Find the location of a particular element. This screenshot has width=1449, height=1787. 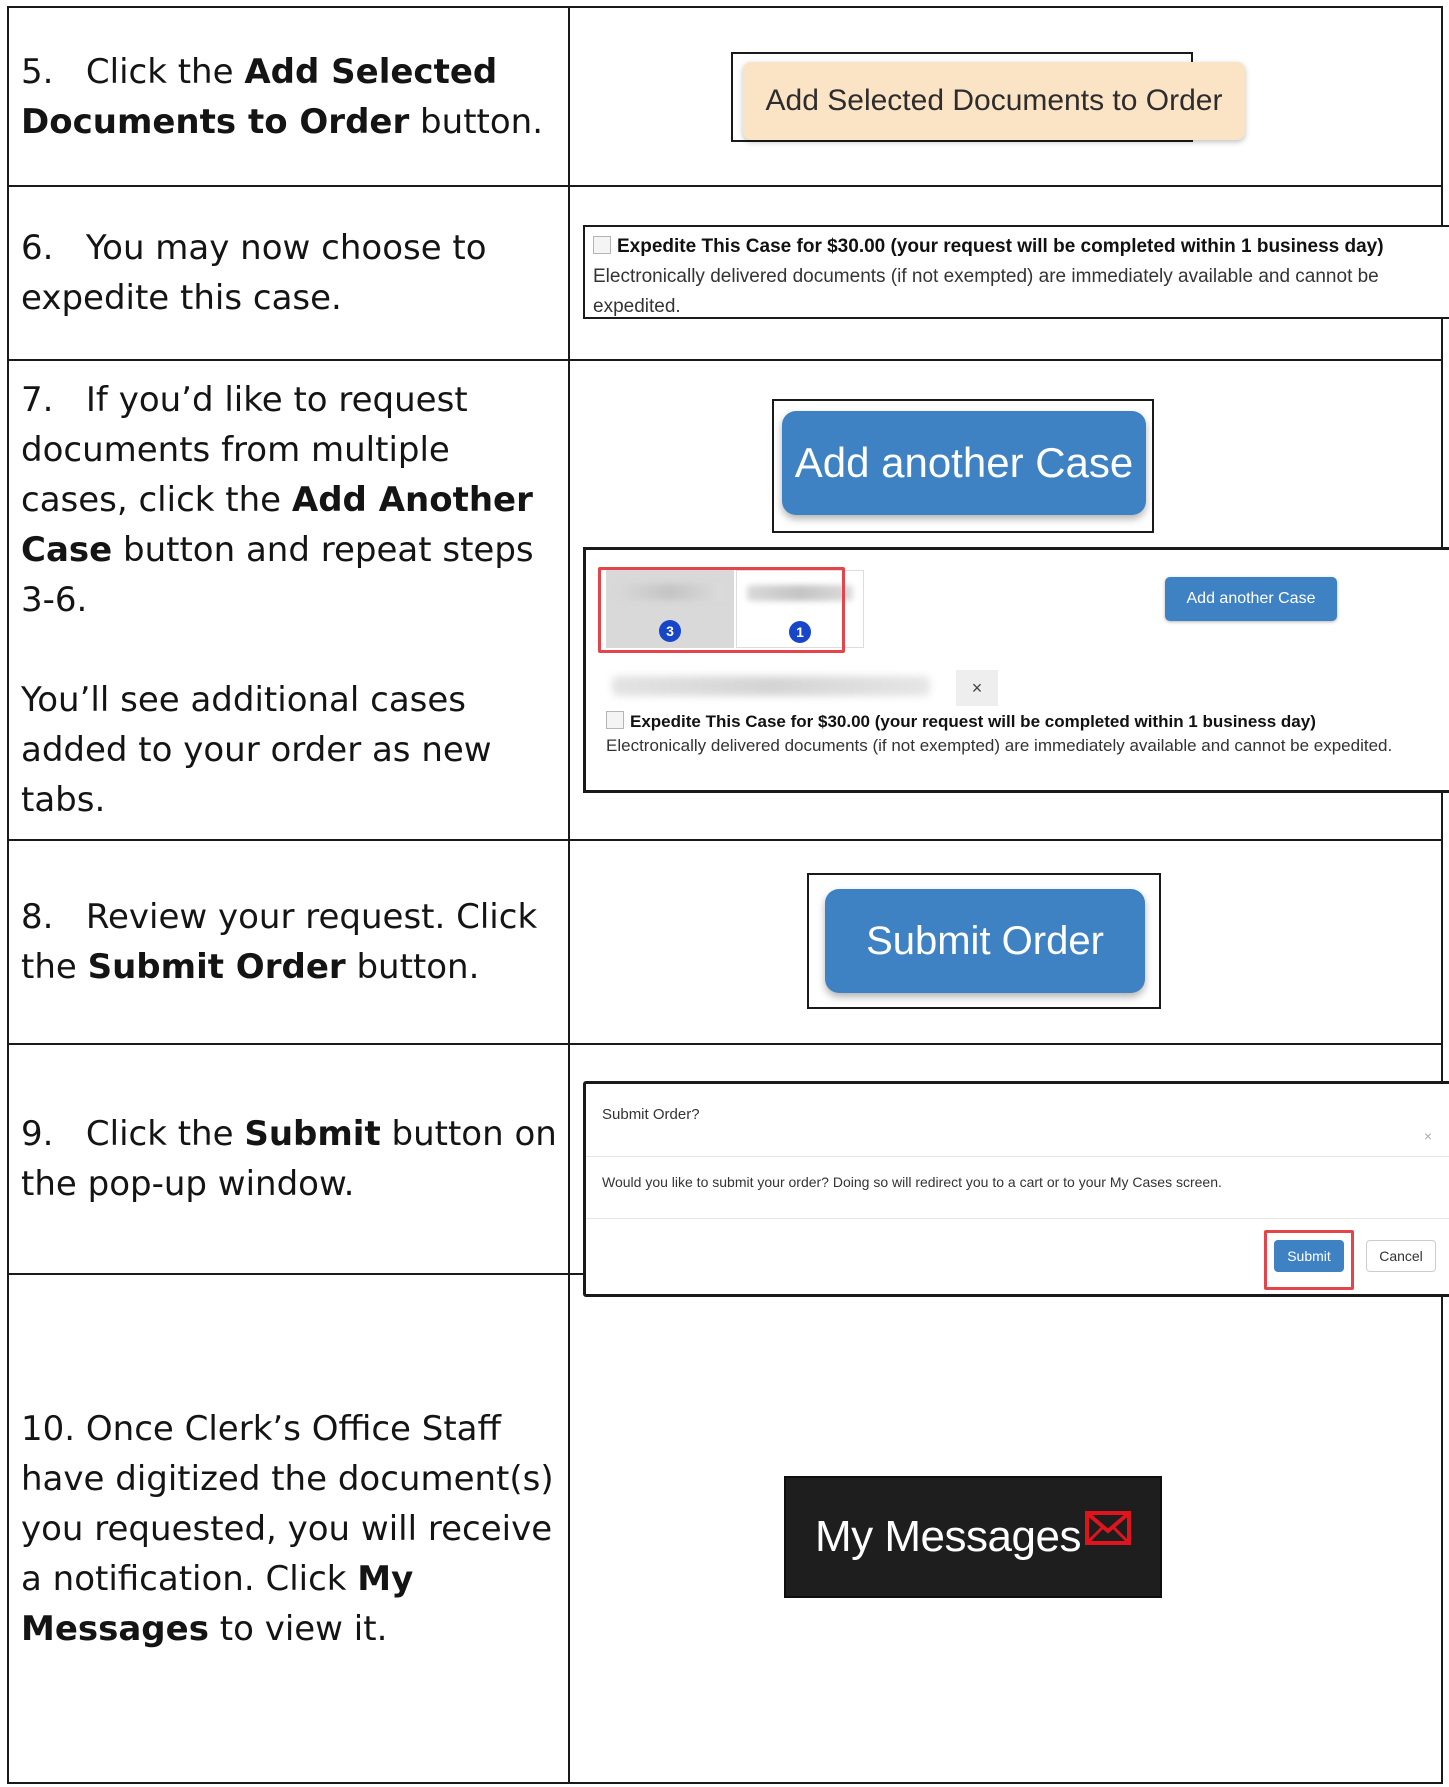

modal-close-icon: × is located at coordinates (1428, 1136).